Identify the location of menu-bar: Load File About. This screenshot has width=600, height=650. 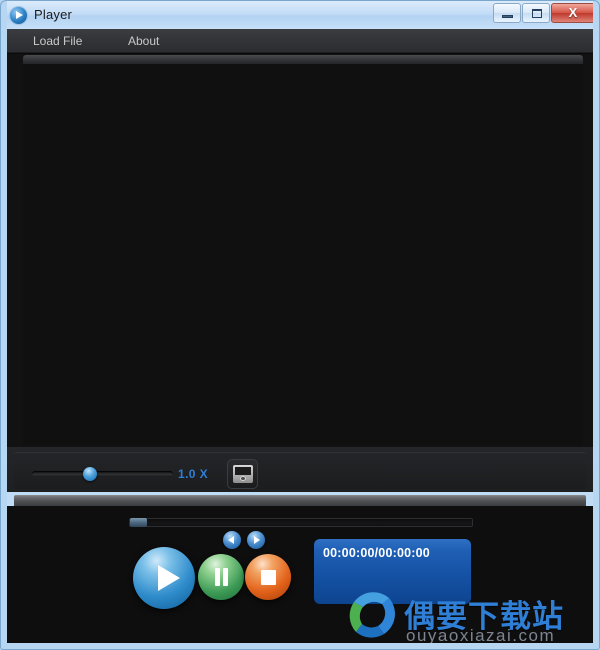
(300, 41).